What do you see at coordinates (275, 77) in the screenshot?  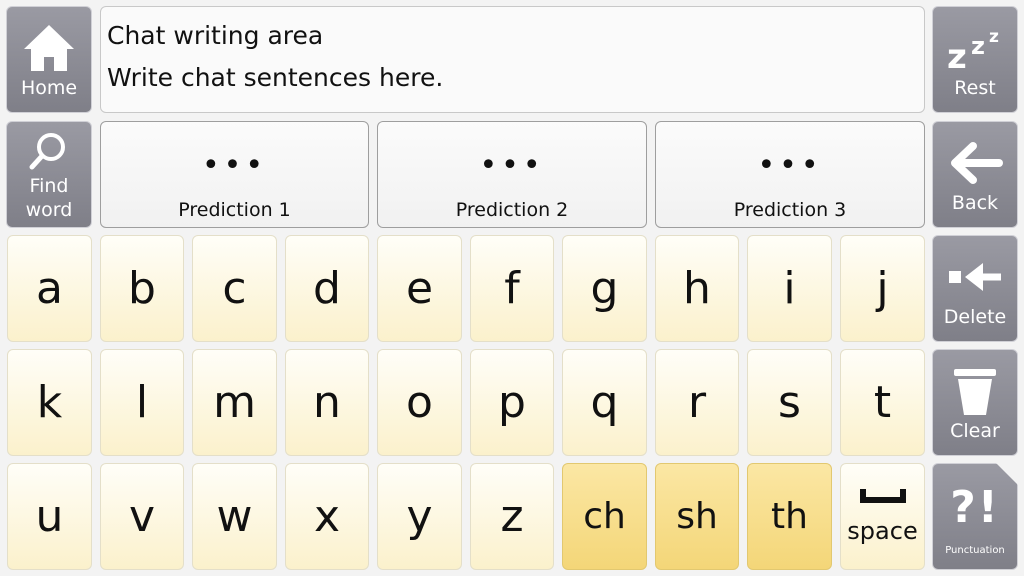 I see `message-line-2: Write chat sentences here.` at bounding box center [275, 77].